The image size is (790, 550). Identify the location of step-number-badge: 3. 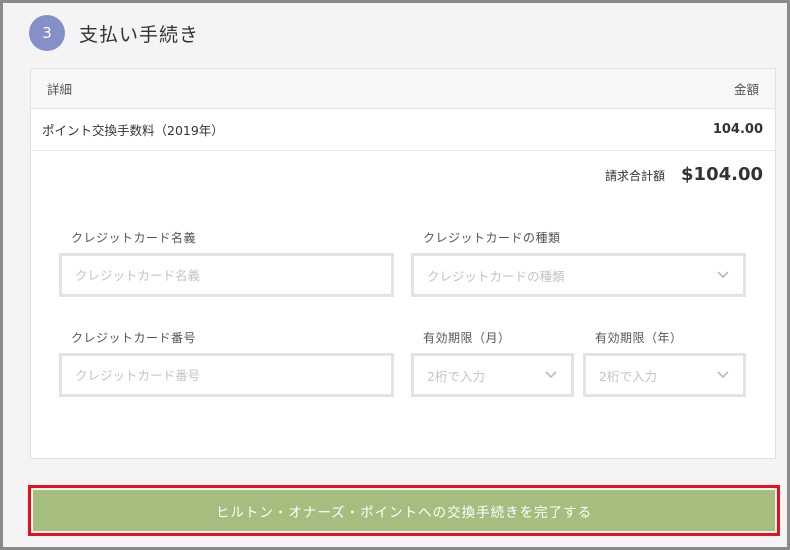
(47, 33).